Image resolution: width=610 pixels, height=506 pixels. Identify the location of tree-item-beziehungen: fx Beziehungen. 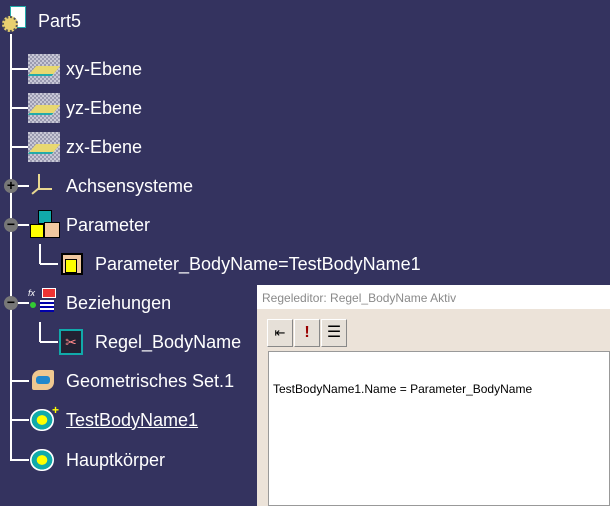
(99, 303).